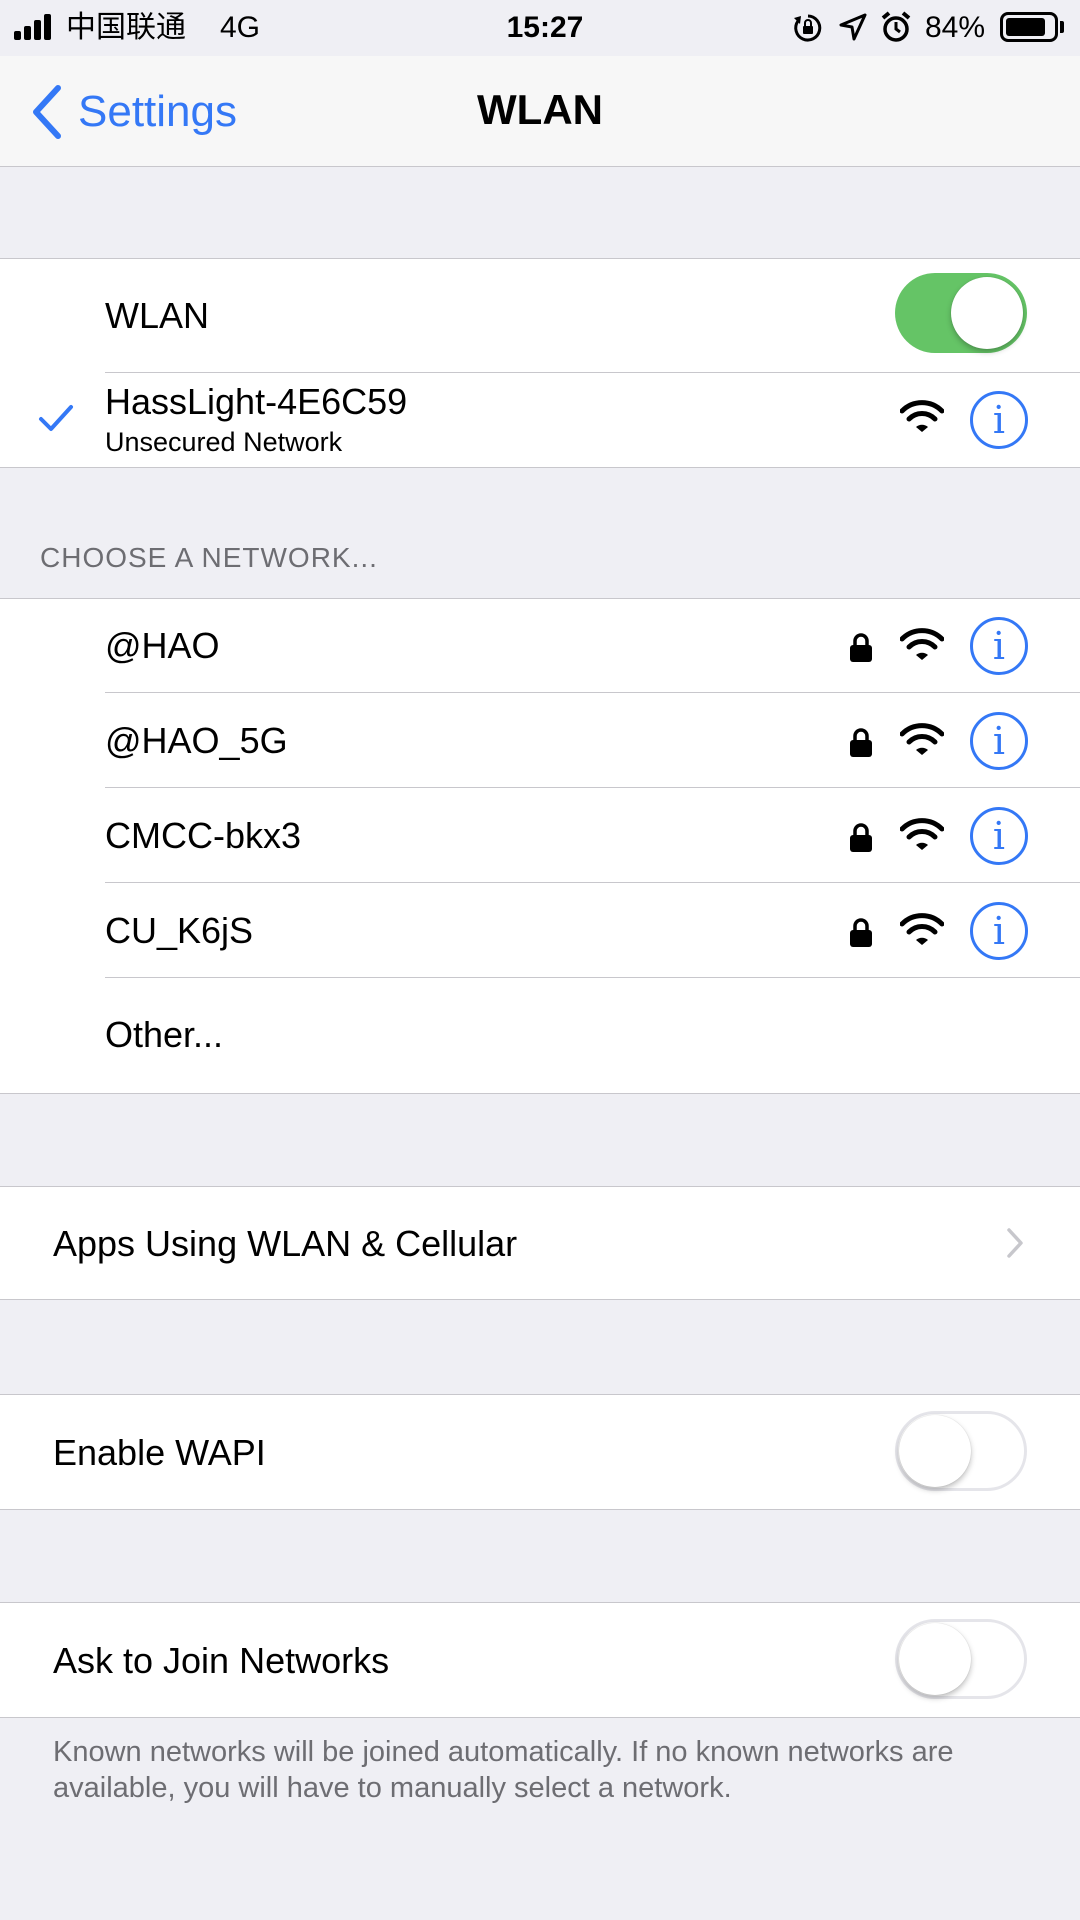 This screenshot has width=1080, height=1920. I want to click on battery-level, so click(1025, 27).